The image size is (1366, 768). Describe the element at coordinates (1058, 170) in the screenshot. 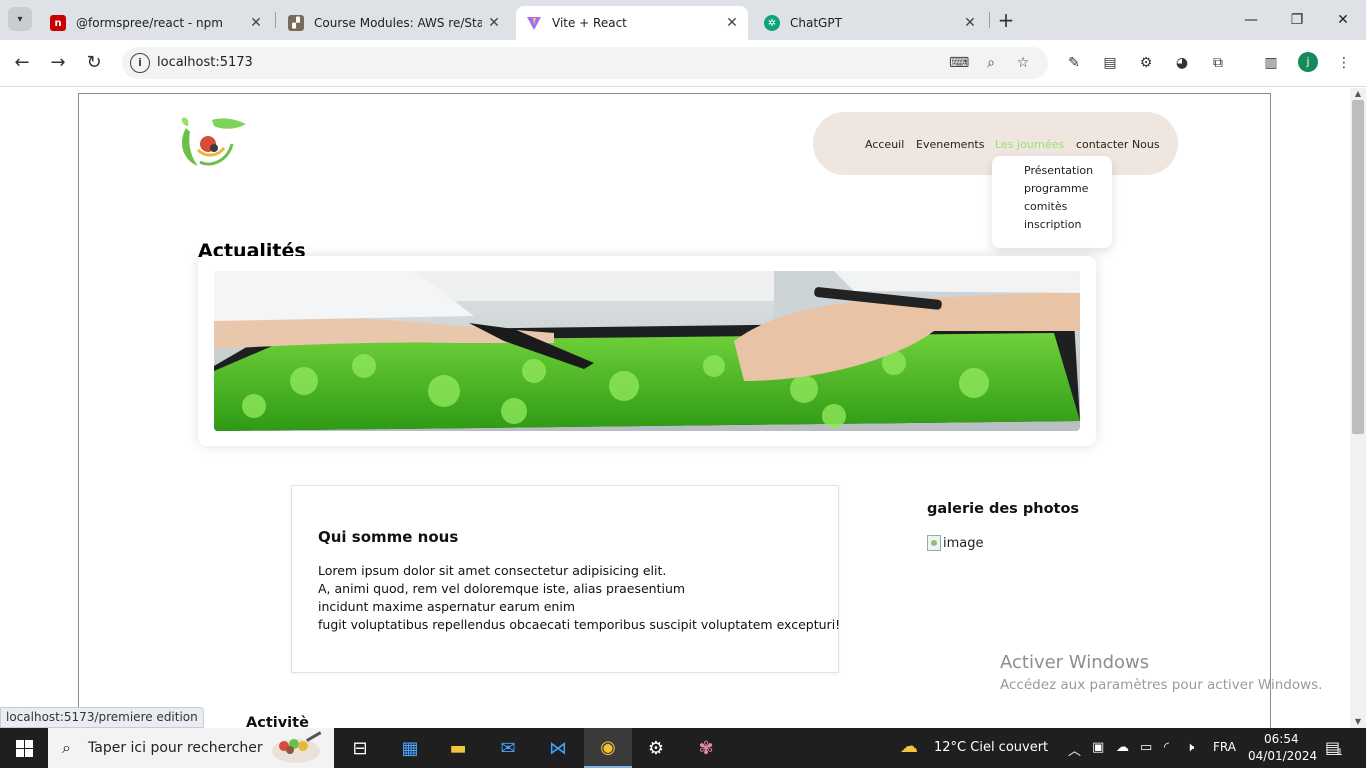

I see `dropdown-item-presentation: Présentation` at that location.